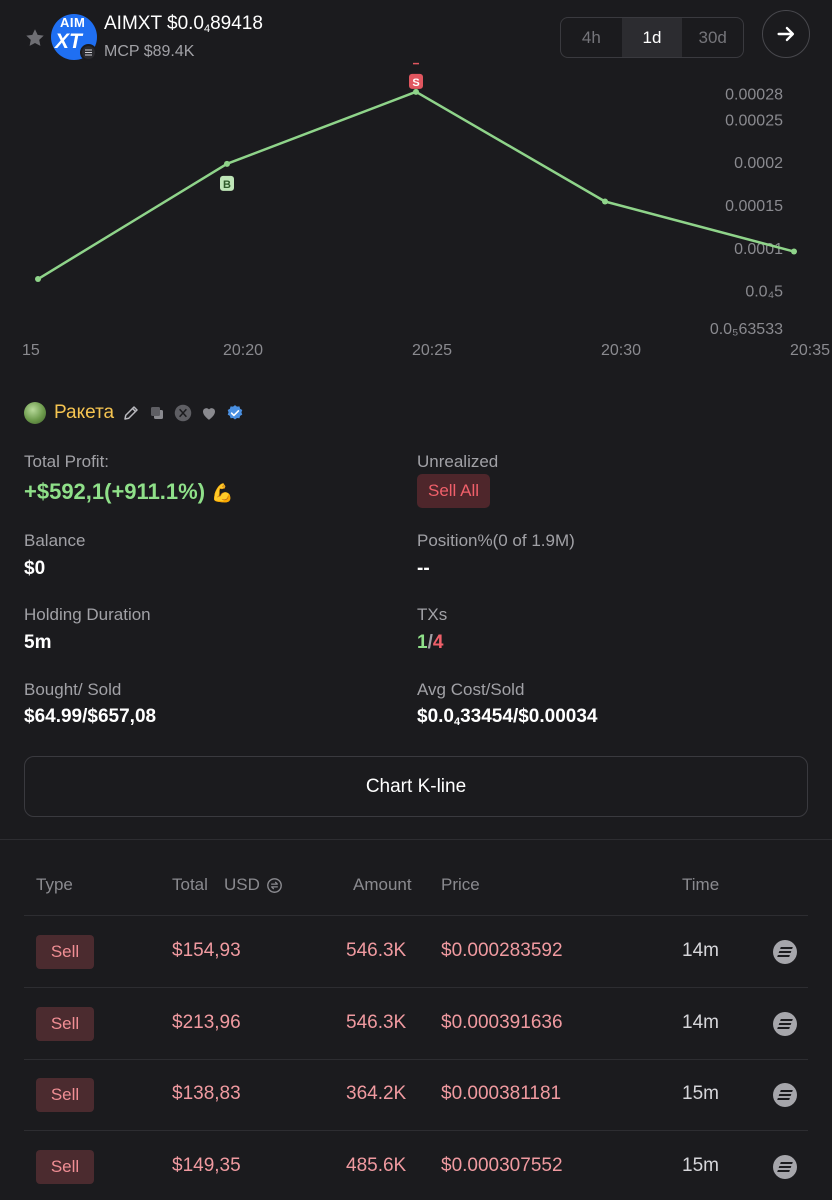 This screenshot has height=1200, width=832. I want to click on txs-buys: 1, so click(422, 642).